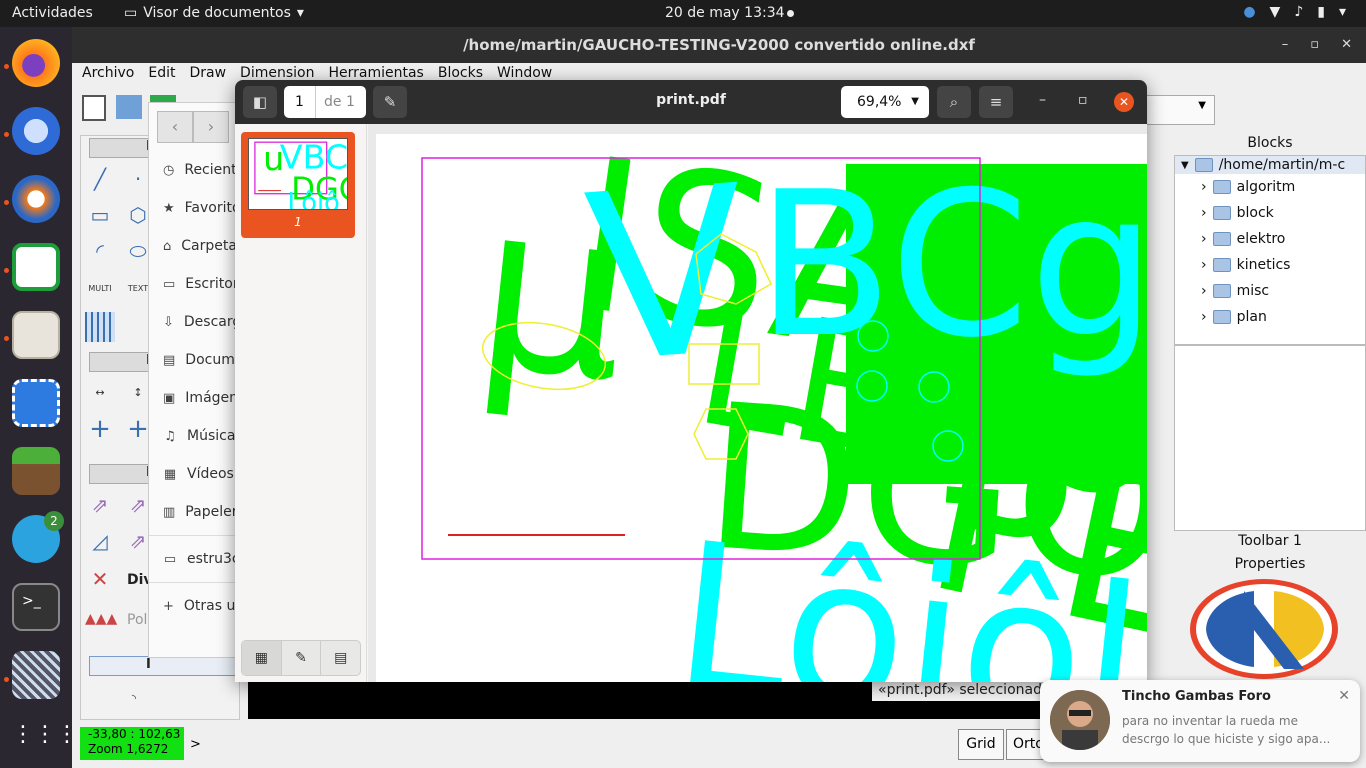  I want to click on terminal-icon: >_, so click(36, 607).